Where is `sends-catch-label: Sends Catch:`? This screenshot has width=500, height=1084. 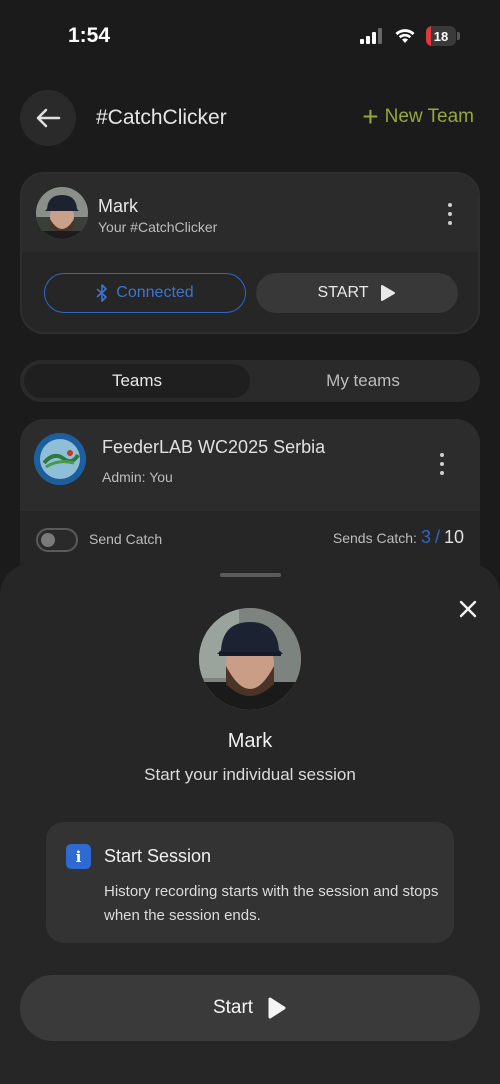
sends-catch-label: Sends Catch: is located at coordinates (374, 538).